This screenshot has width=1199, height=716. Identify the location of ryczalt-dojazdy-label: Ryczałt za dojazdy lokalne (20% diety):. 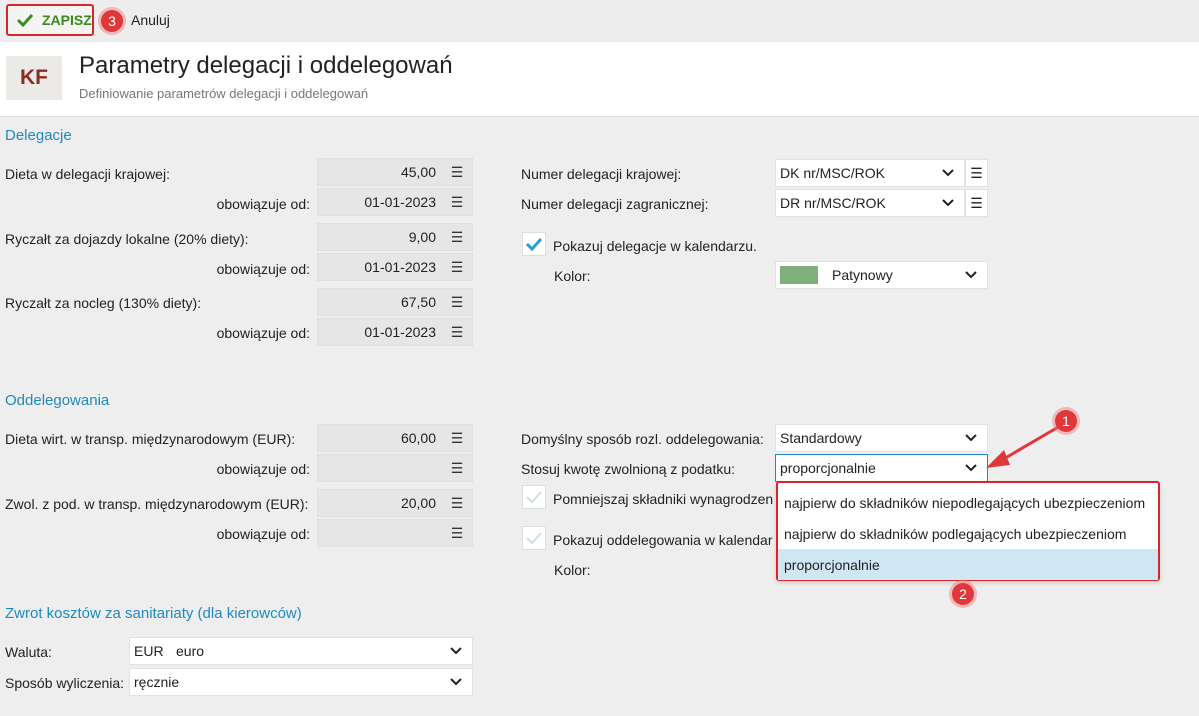
(127, 239).